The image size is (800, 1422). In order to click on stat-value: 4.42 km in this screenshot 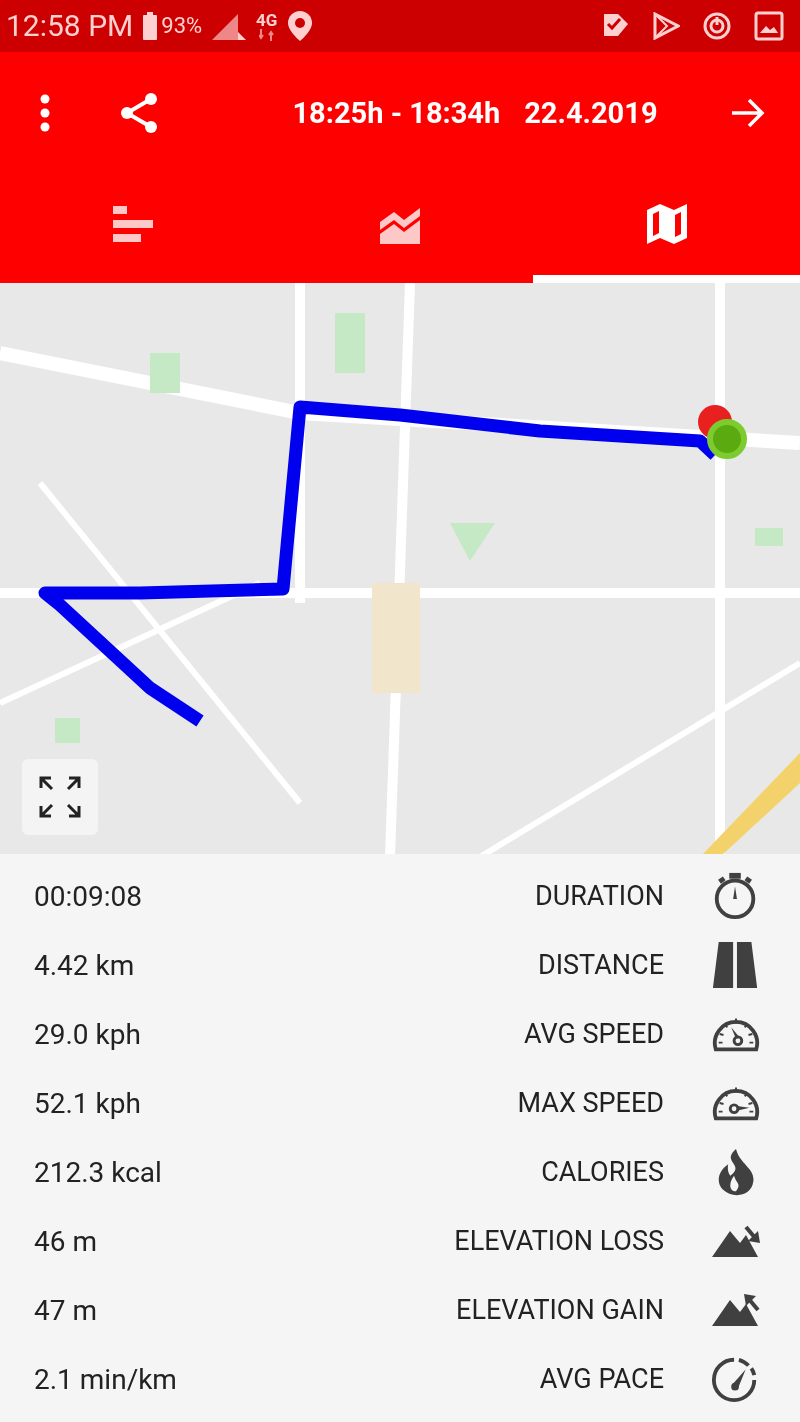, I will do `click(85, 965)`.